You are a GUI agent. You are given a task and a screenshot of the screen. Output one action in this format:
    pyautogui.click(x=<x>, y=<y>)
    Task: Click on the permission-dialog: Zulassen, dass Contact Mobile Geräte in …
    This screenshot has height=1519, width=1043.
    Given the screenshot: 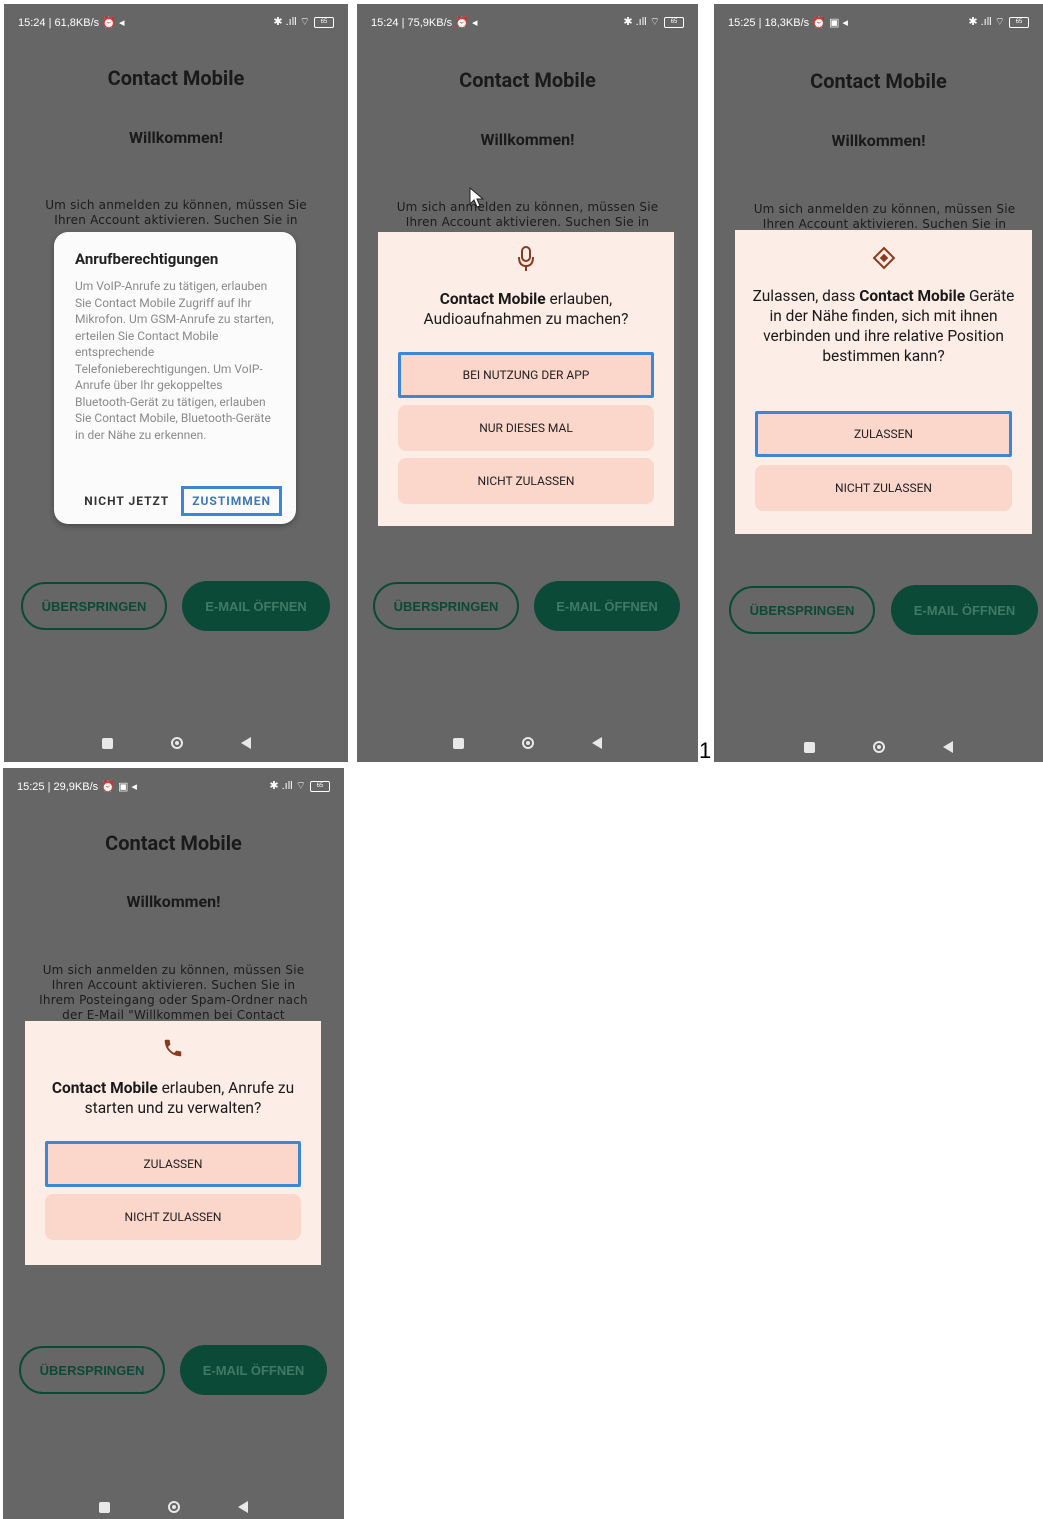 What is the action you would take?
    pyautogui.click(x=883, y=382)
    